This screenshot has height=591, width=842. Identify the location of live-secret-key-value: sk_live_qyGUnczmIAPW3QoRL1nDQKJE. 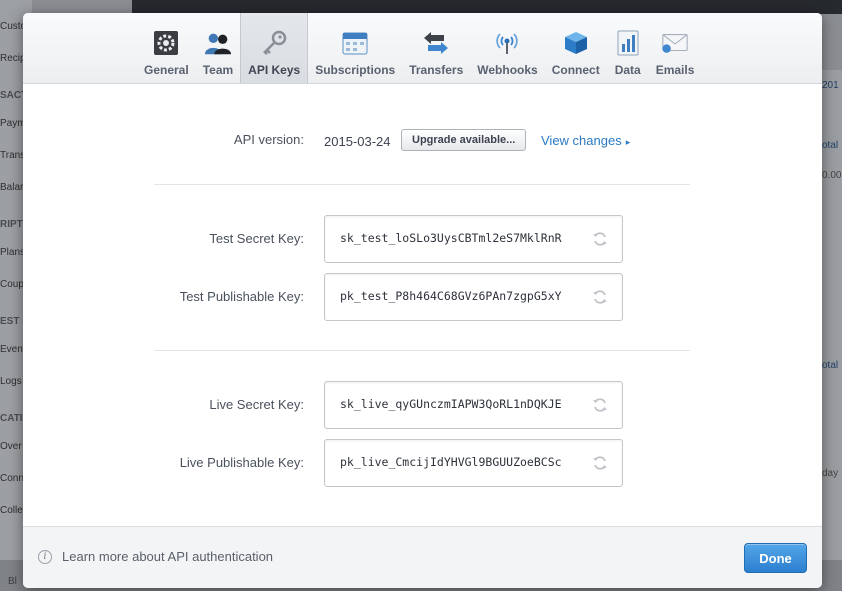
(451, 404).